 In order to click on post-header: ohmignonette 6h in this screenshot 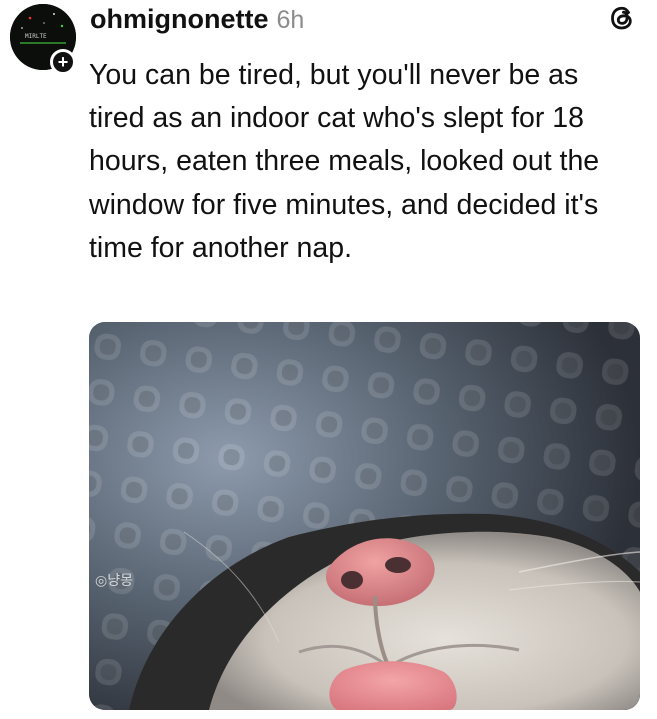, I will do `click(197, 21)`.